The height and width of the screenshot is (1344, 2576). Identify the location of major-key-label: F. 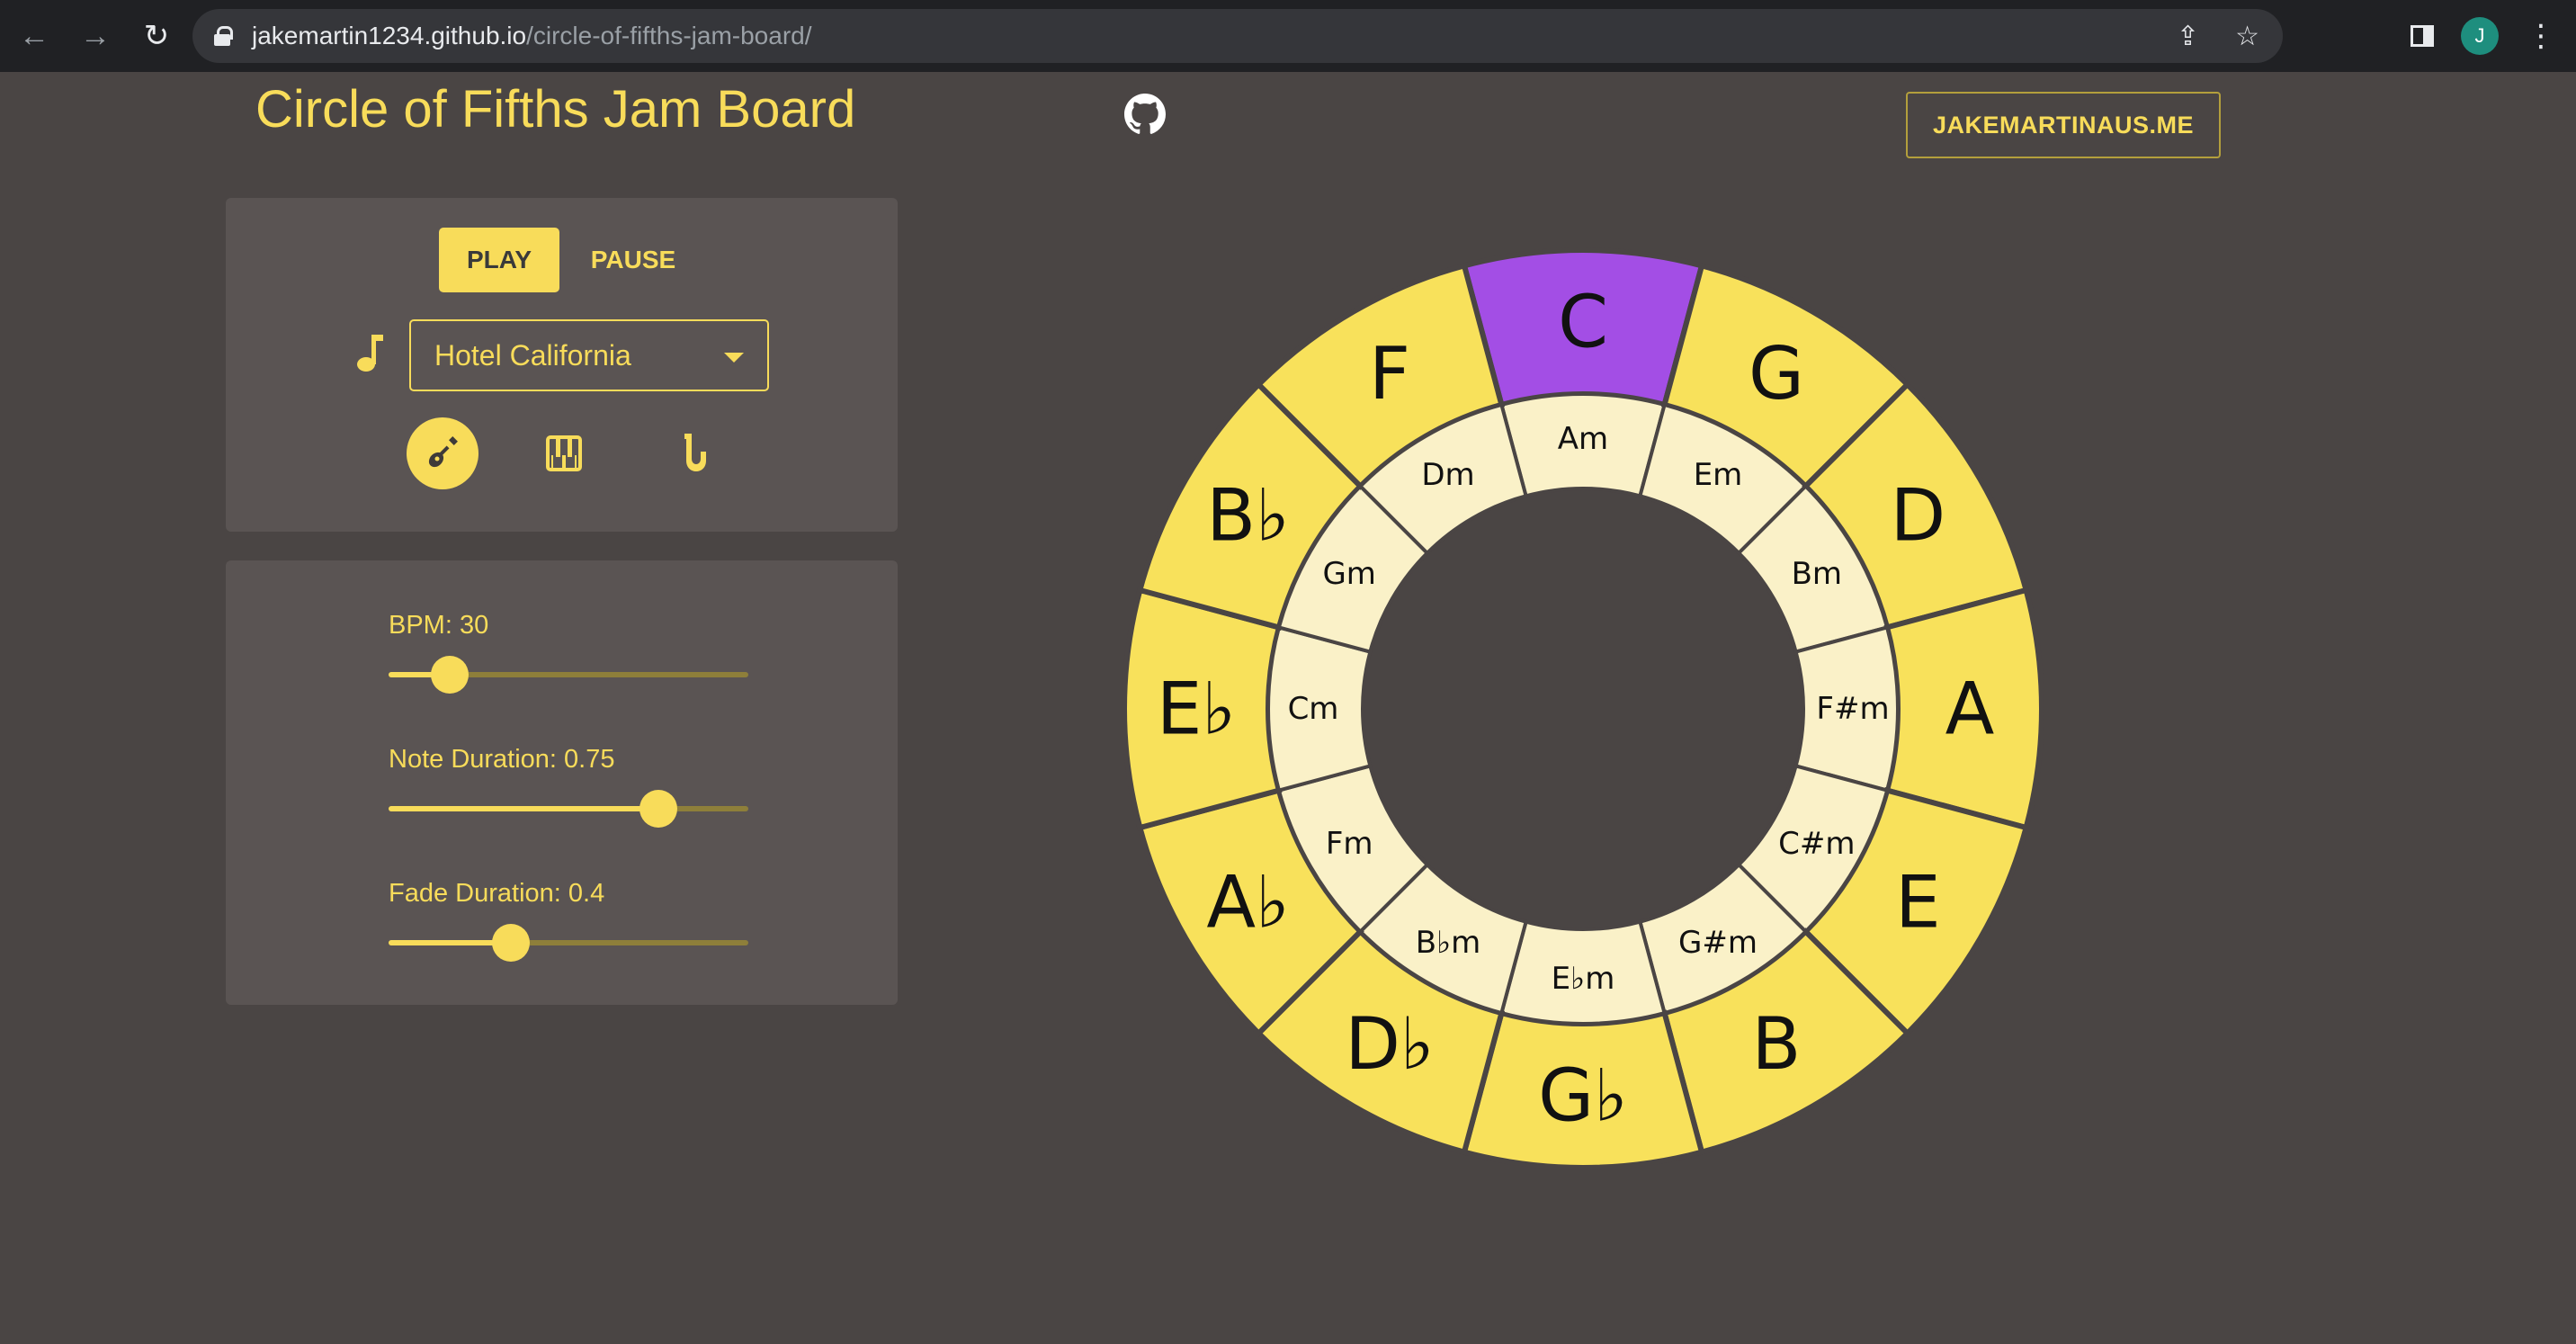
(1389, 374).